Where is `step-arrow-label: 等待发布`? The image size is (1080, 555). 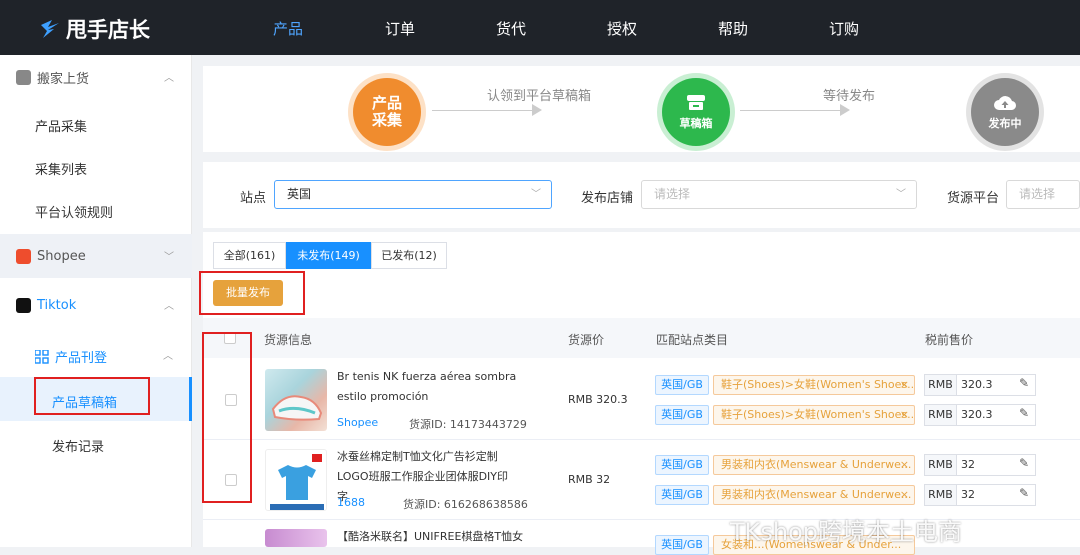
step-arrow-label: 等待发布 is located at coordinates (849, 96).